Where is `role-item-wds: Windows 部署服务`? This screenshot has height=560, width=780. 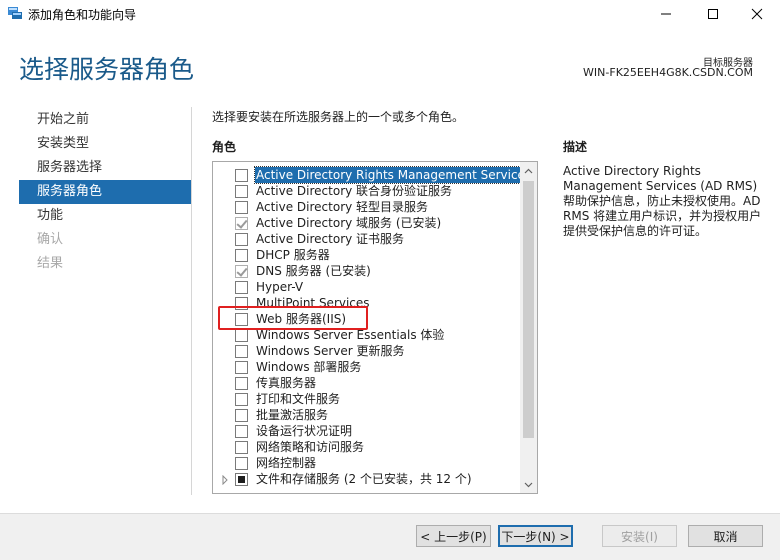 role-item-wds: Windows 部署服务 is located at coordinates (367, 367).